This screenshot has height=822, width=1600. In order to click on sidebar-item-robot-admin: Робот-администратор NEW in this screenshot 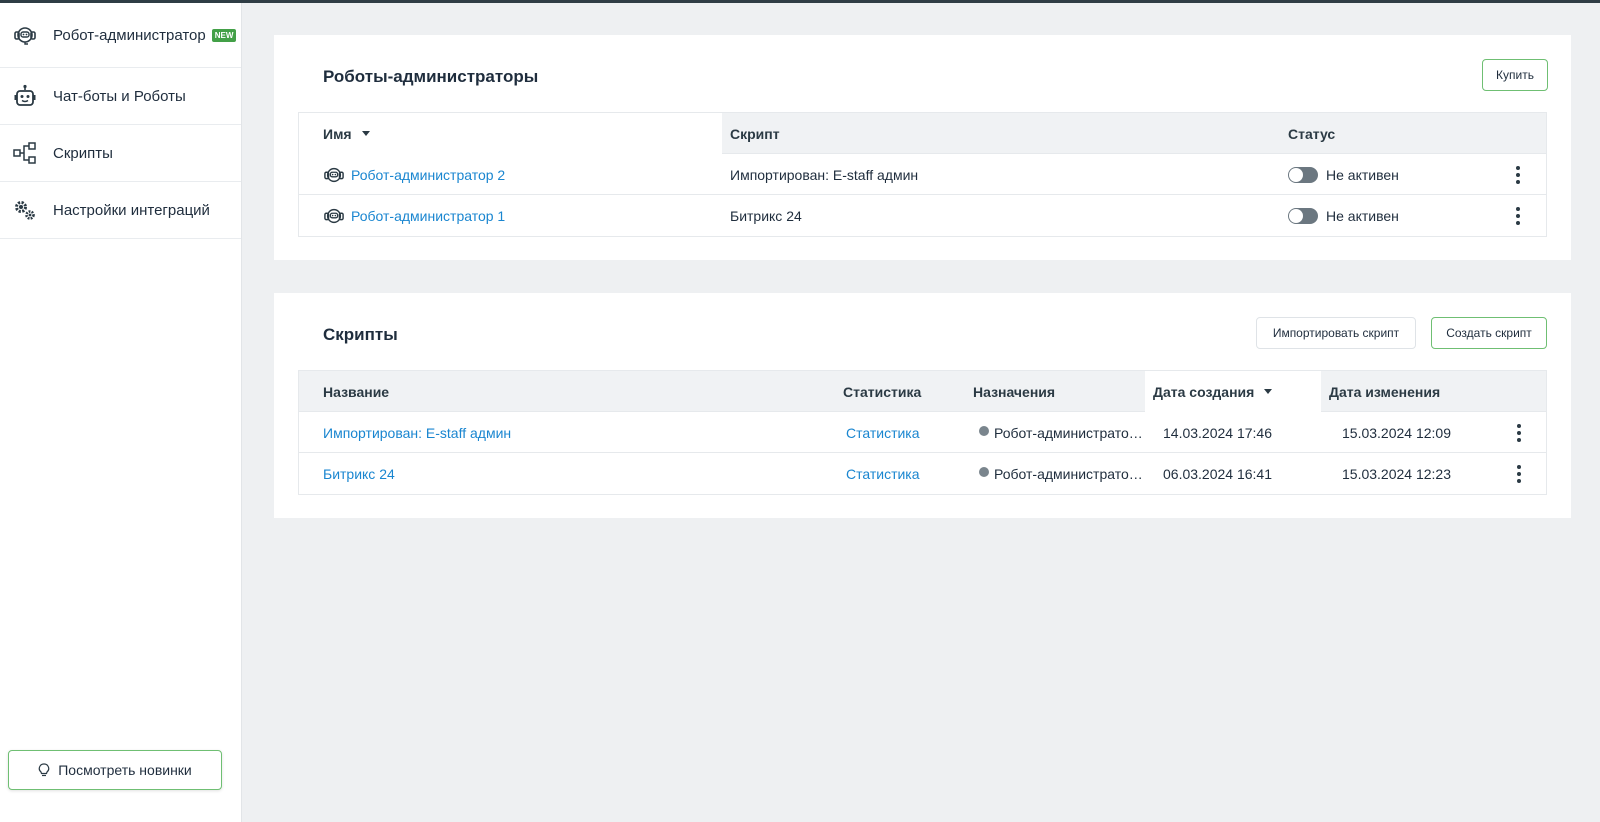, I will do `click(120, 35)`.